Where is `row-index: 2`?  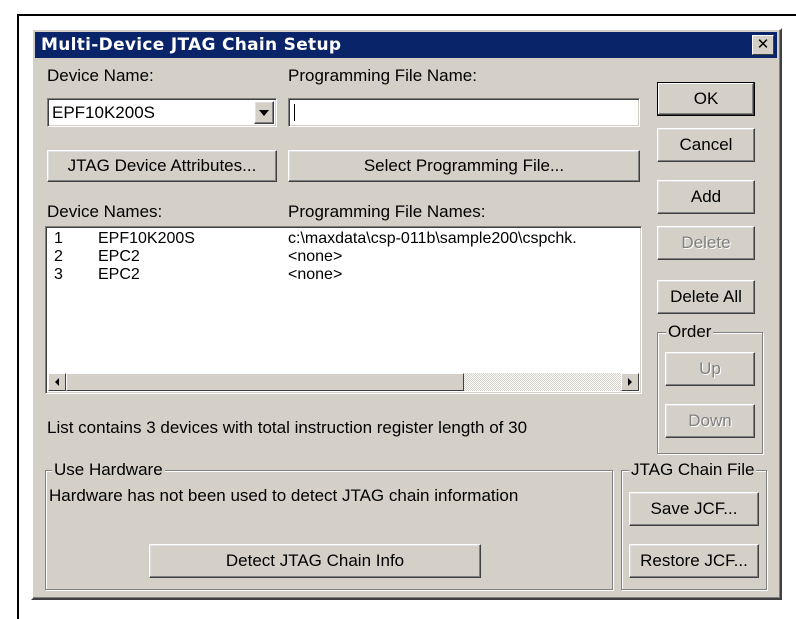
row-index: 2 is located at coordinates (58, 256).